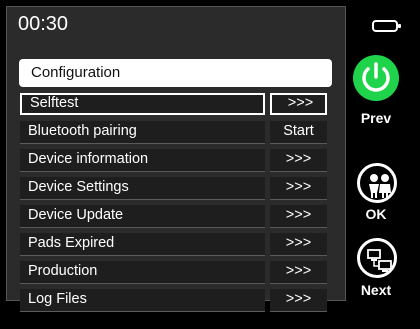 This screenshot has width=420, height=329. I want to click on menu-item-selftest: Selftest >>>, so click(174, 104).